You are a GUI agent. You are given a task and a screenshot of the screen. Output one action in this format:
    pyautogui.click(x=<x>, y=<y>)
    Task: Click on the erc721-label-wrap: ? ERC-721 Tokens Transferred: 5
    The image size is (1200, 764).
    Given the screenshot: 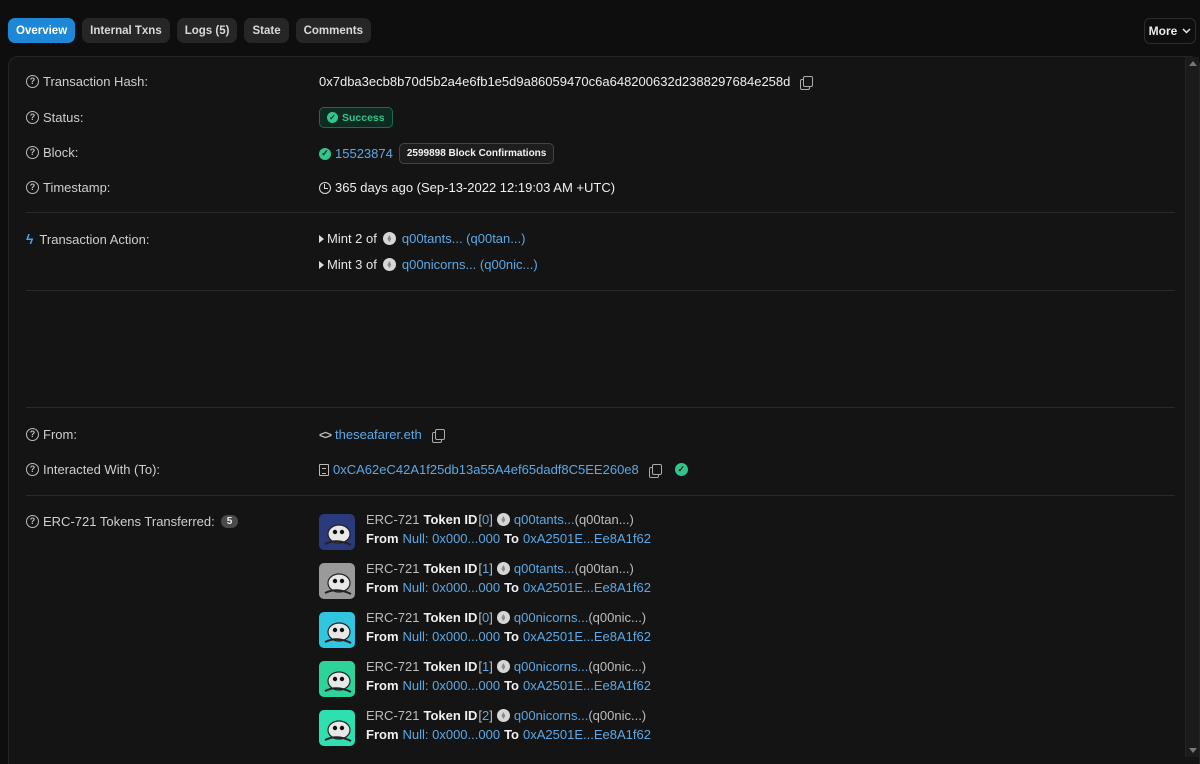 What is the action you would take?
    pyautogui.click(x=132, y=521)
    